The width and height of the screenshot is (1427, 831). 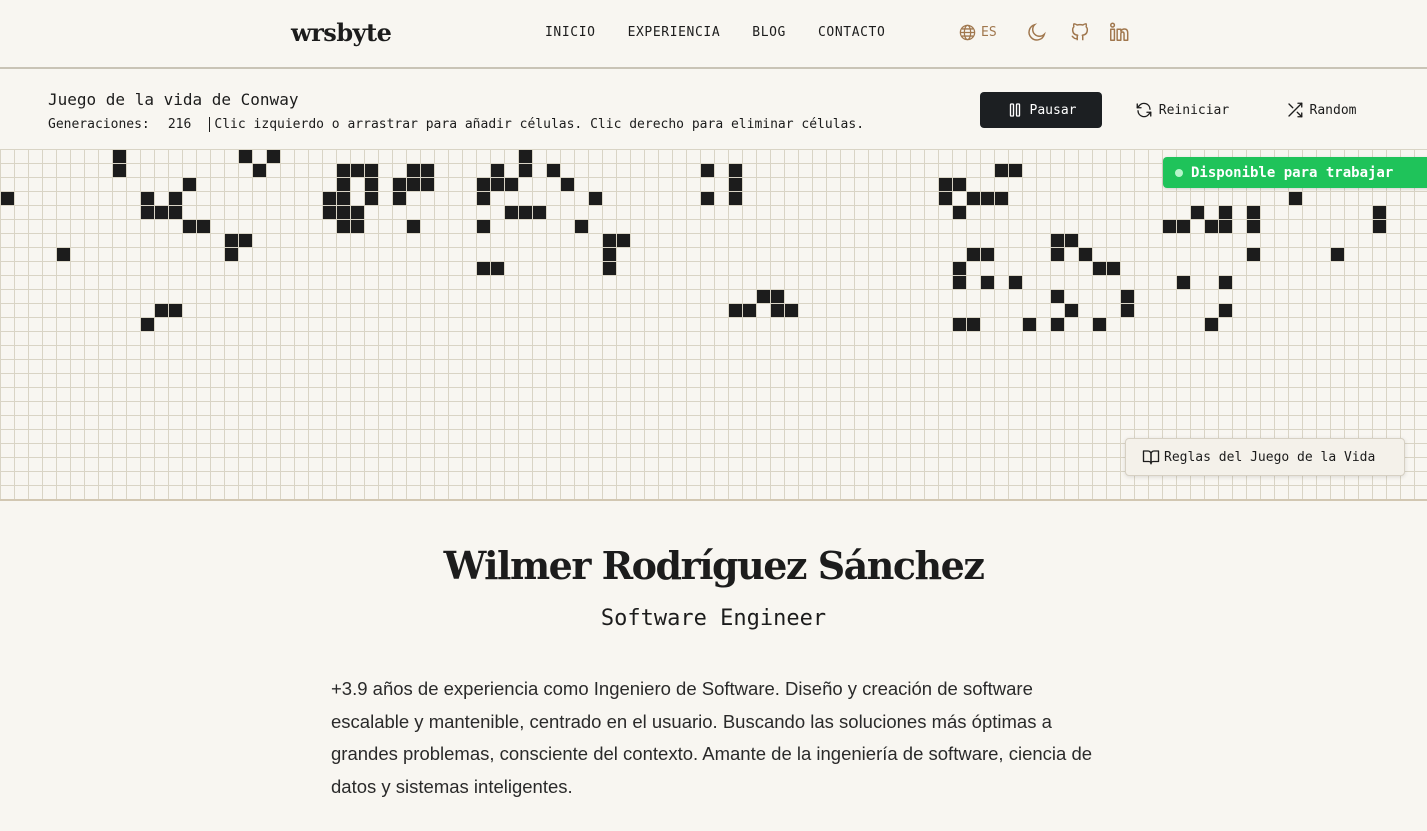 I want to click on language-button: ES, so click(x=977, y=32).